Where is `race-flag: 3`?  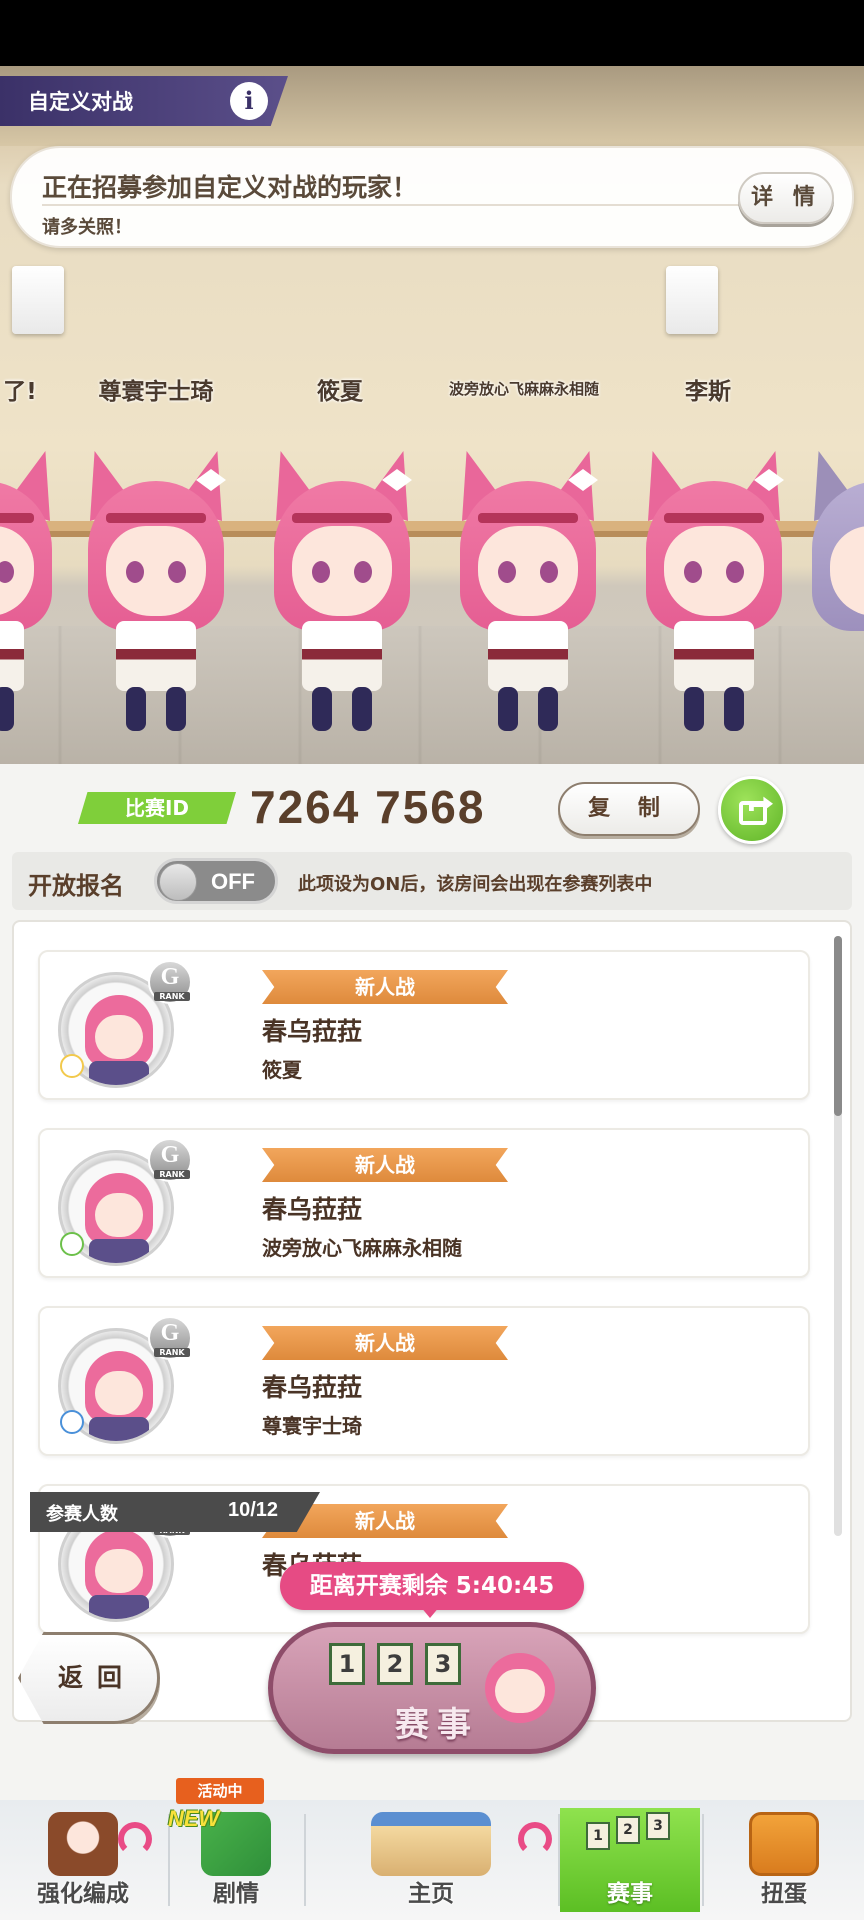
race-flag: 3 is located at coordinates (443, 1664).